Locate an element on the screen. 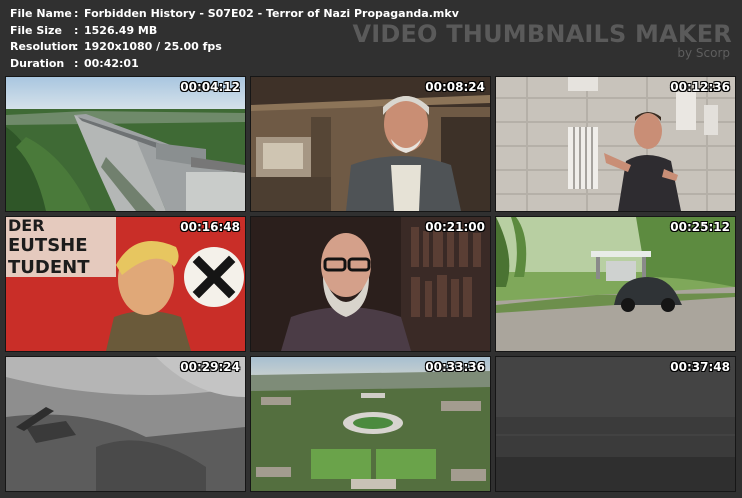 The width and height of the screenshot is (742, 498). duration-value: 00:42:01 is located at coordinates (111, 63).